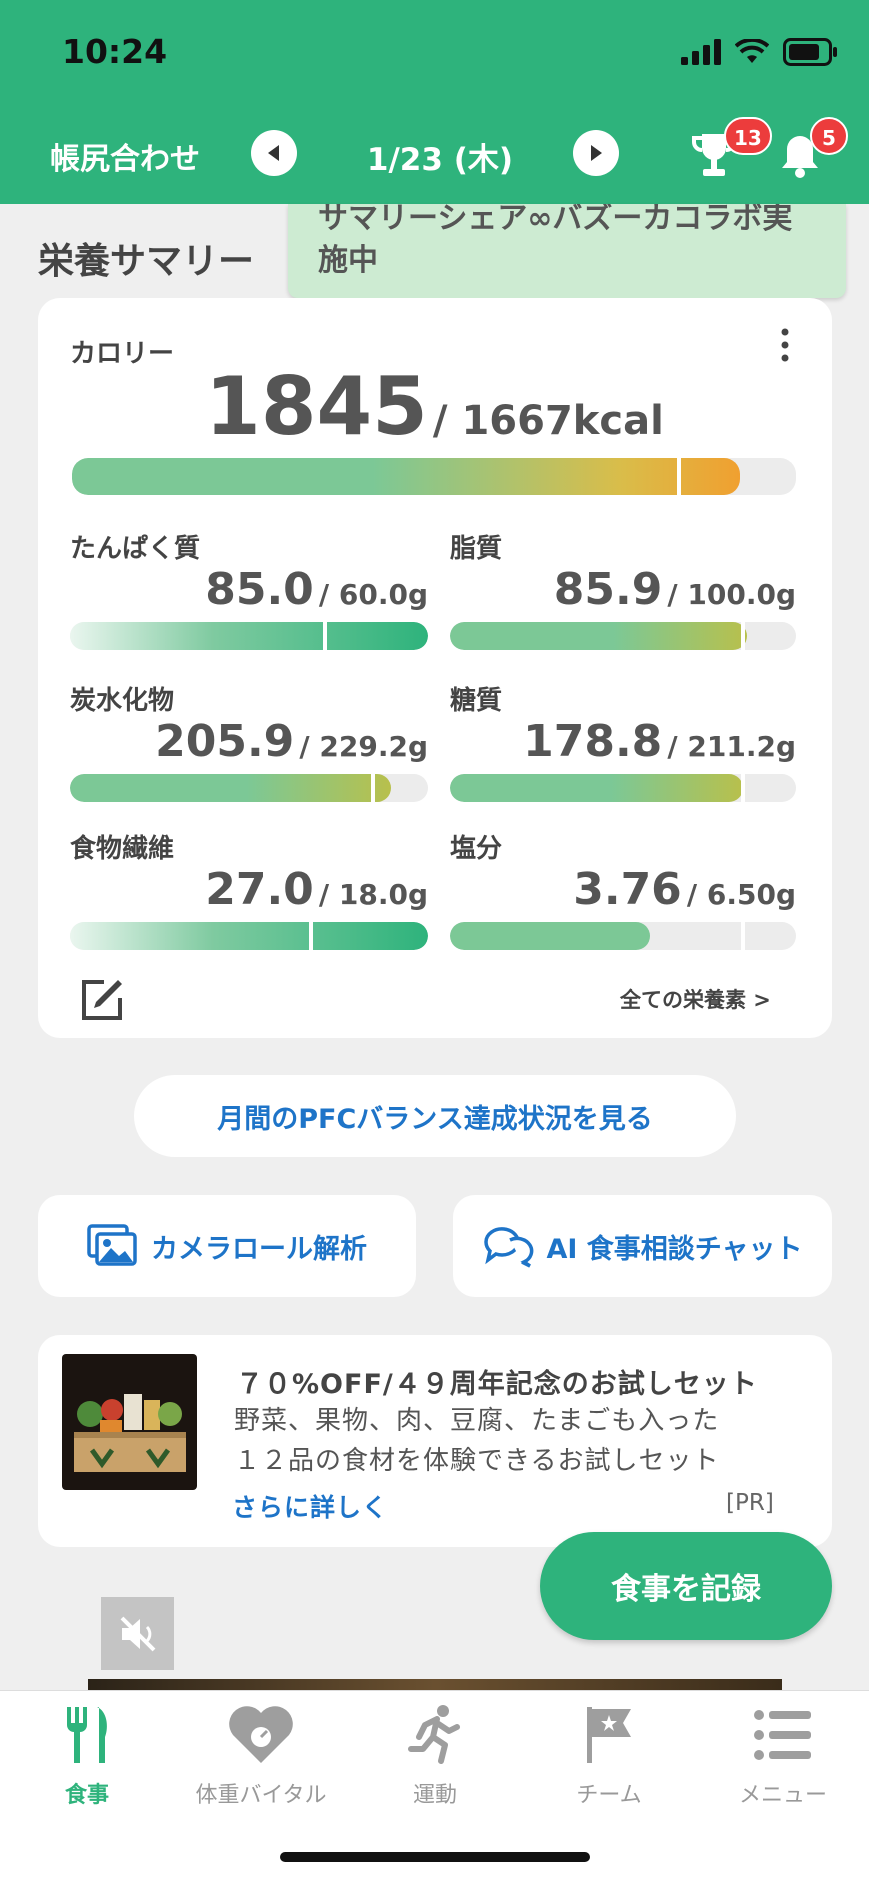 The width and height of the screenshot is (869, 1882). Describe the element at coordinates (782, 1735) in the screenshot. I see `menu-list-icon` at that location.